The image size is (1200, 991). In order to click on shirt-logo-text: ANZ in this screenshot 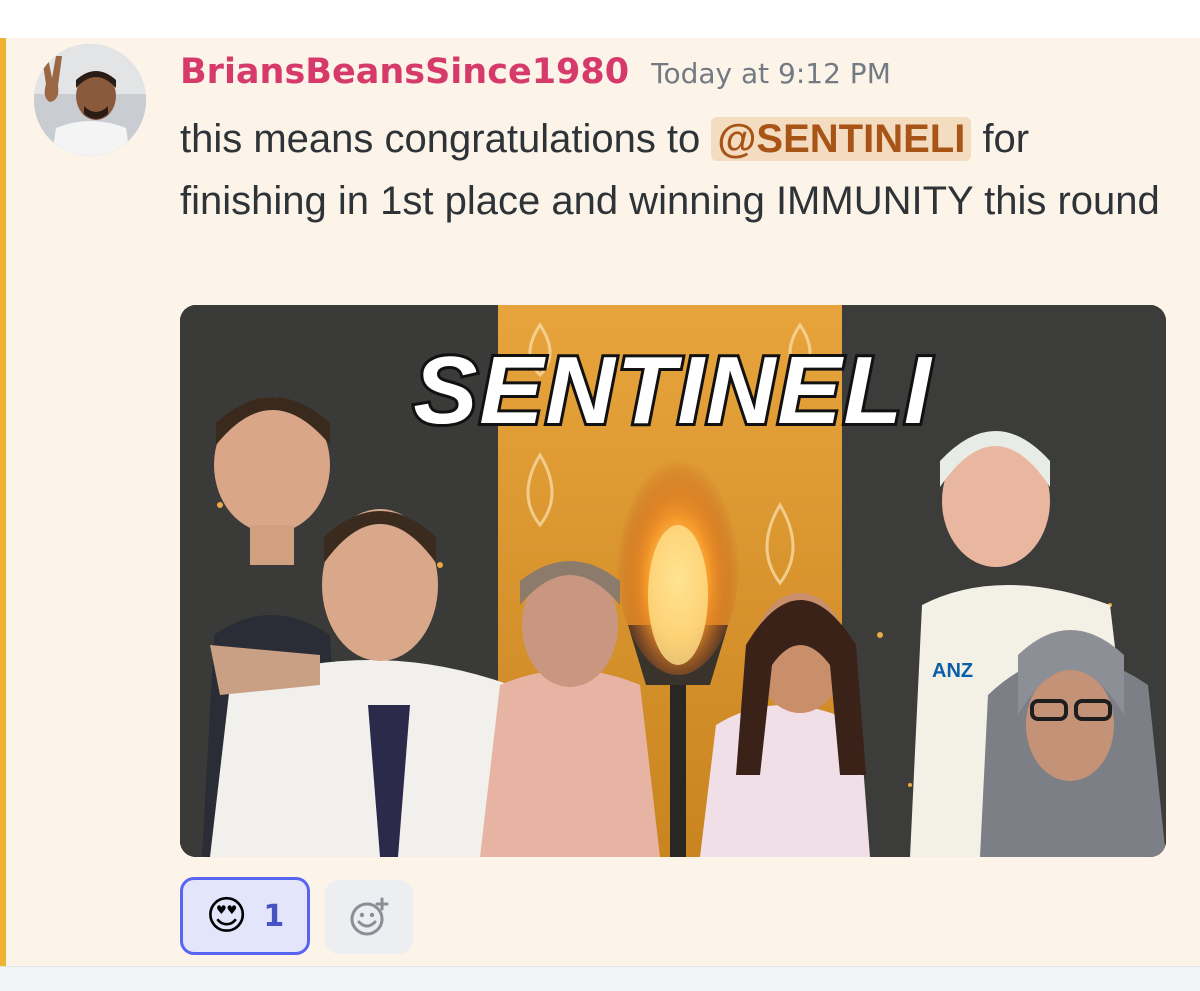, I will do `click(952, 671)`.